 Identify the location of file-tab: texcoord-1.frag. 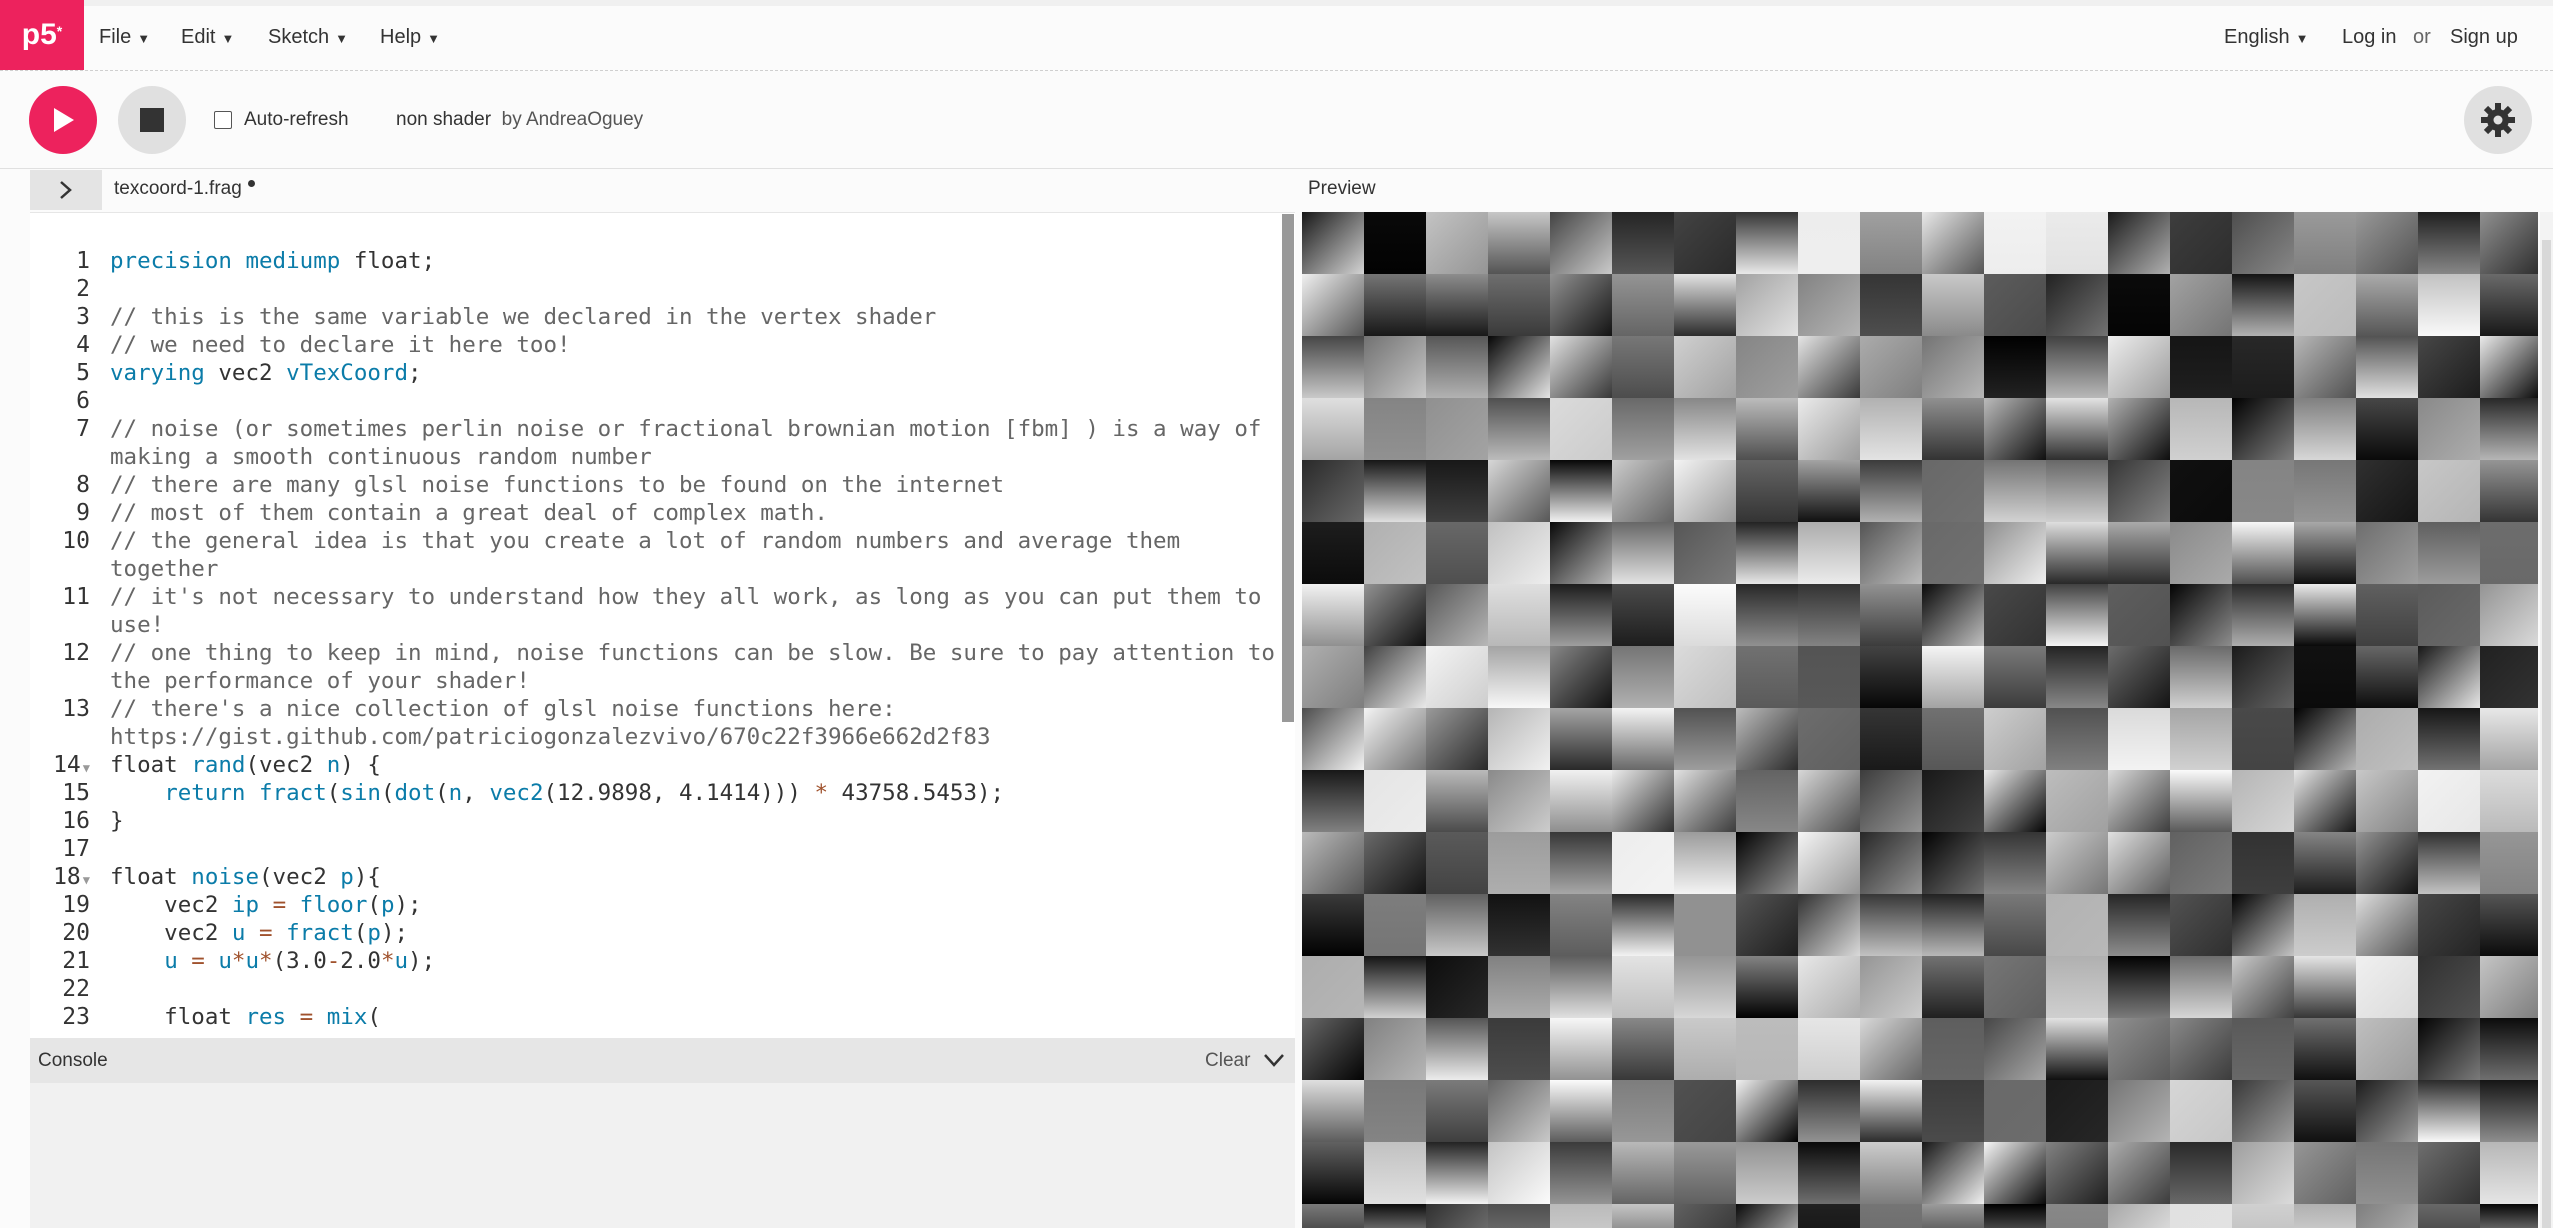
(178, 189).